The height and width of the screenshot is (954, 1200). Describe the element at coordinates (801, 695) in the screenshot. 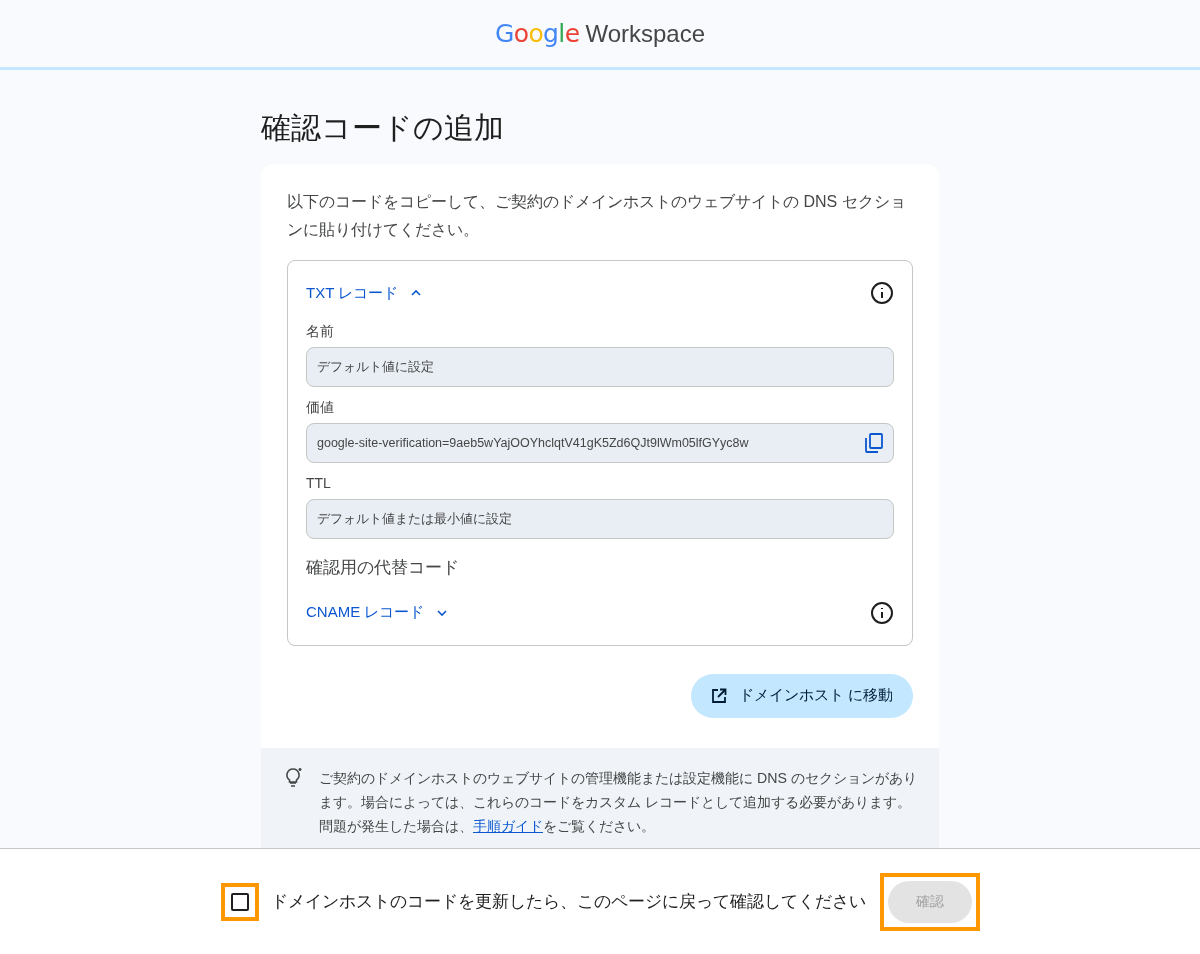

I see `go-to-host-button: ドメインホスト に移動` at that location.